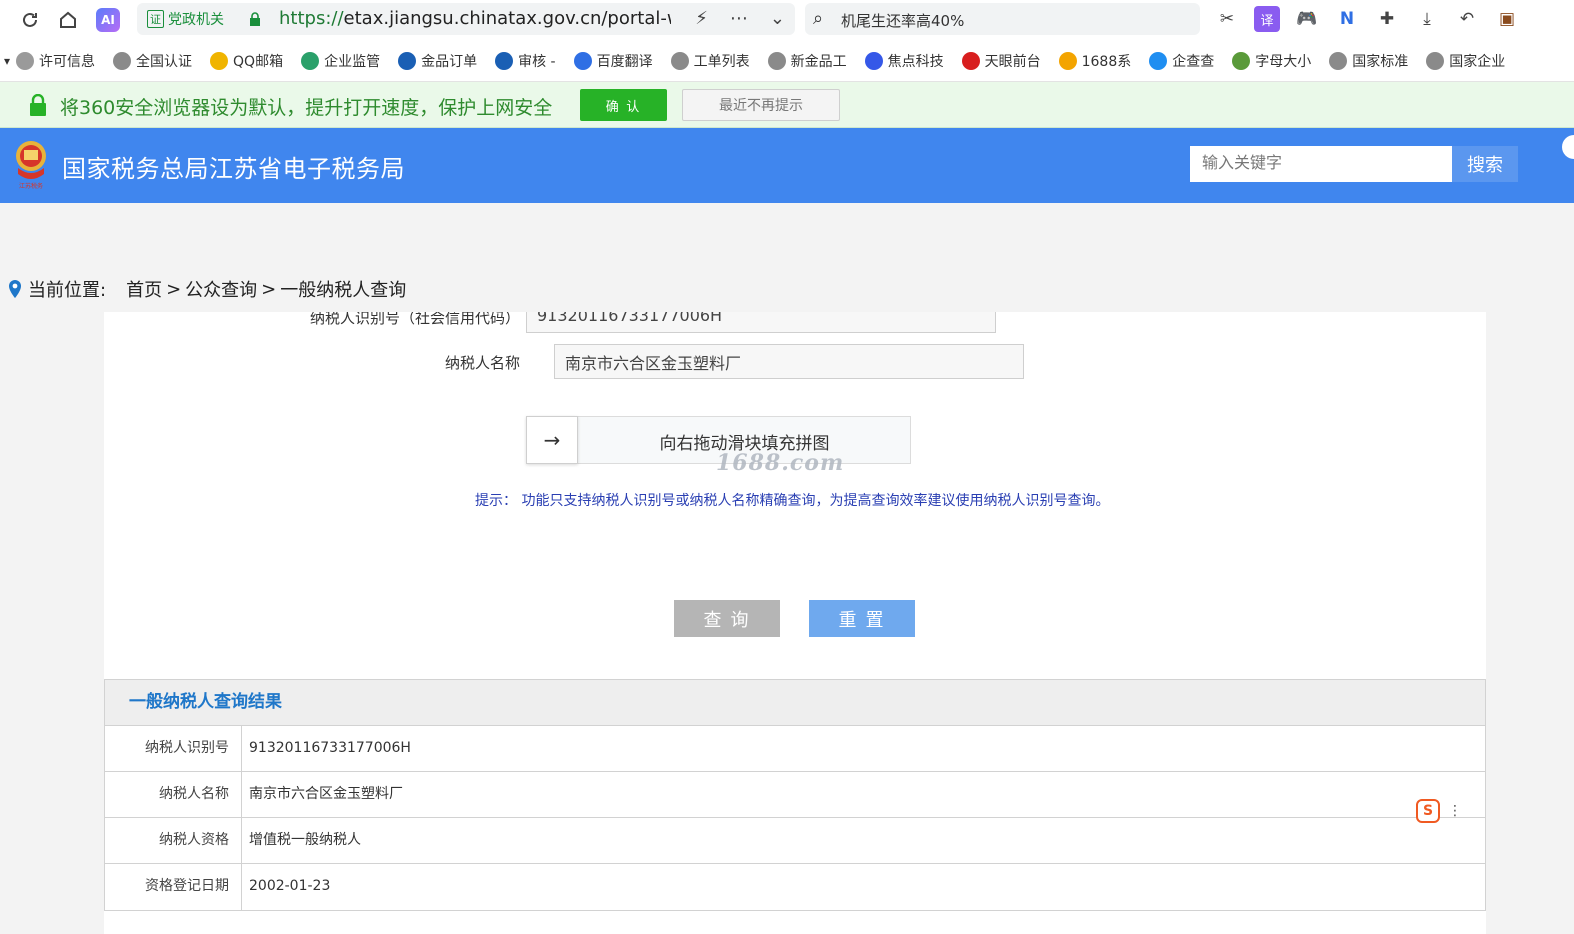  Describe the element at coordinates (221, 289) in the screenshot. I see `breadcrumb-public-query: 公众查询` at that location.